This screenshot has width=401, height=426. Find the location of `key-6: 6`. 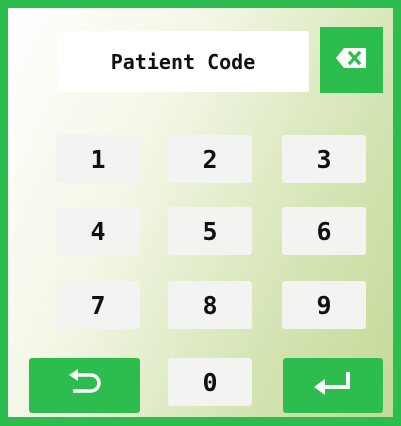

key-6: 6 is located at coordinates (324, 231).